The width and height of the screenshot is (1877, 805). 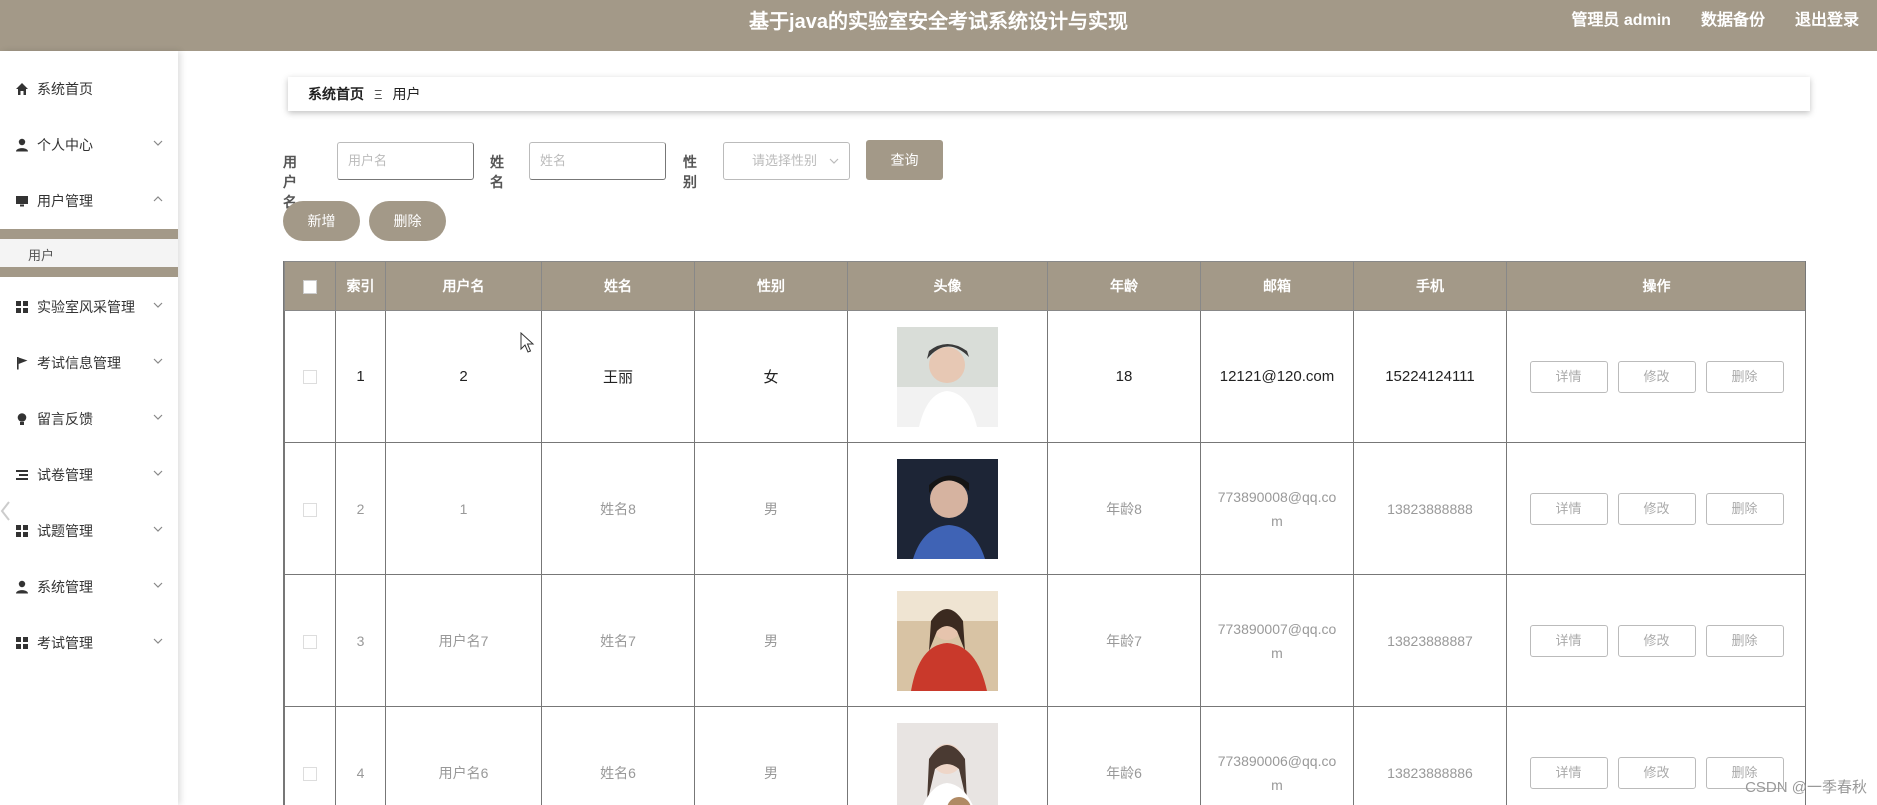 What do you see at coordinates (618, 286) in the screenshot?
I see `column-header: 姓名` at bounding box center [618, 286].